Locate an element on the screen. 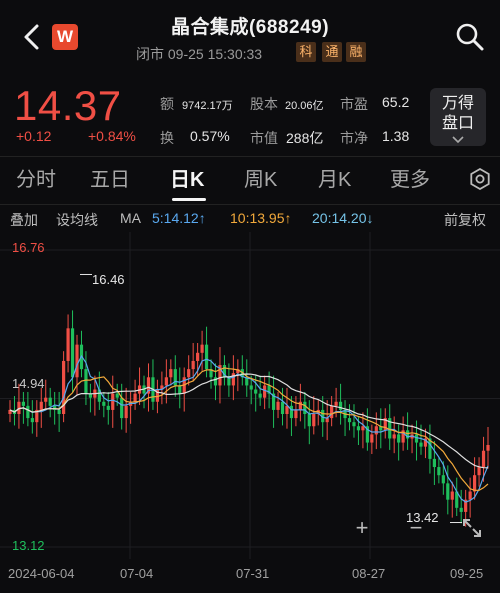  last-price: 14.37 is located at coordinates (68, 105).